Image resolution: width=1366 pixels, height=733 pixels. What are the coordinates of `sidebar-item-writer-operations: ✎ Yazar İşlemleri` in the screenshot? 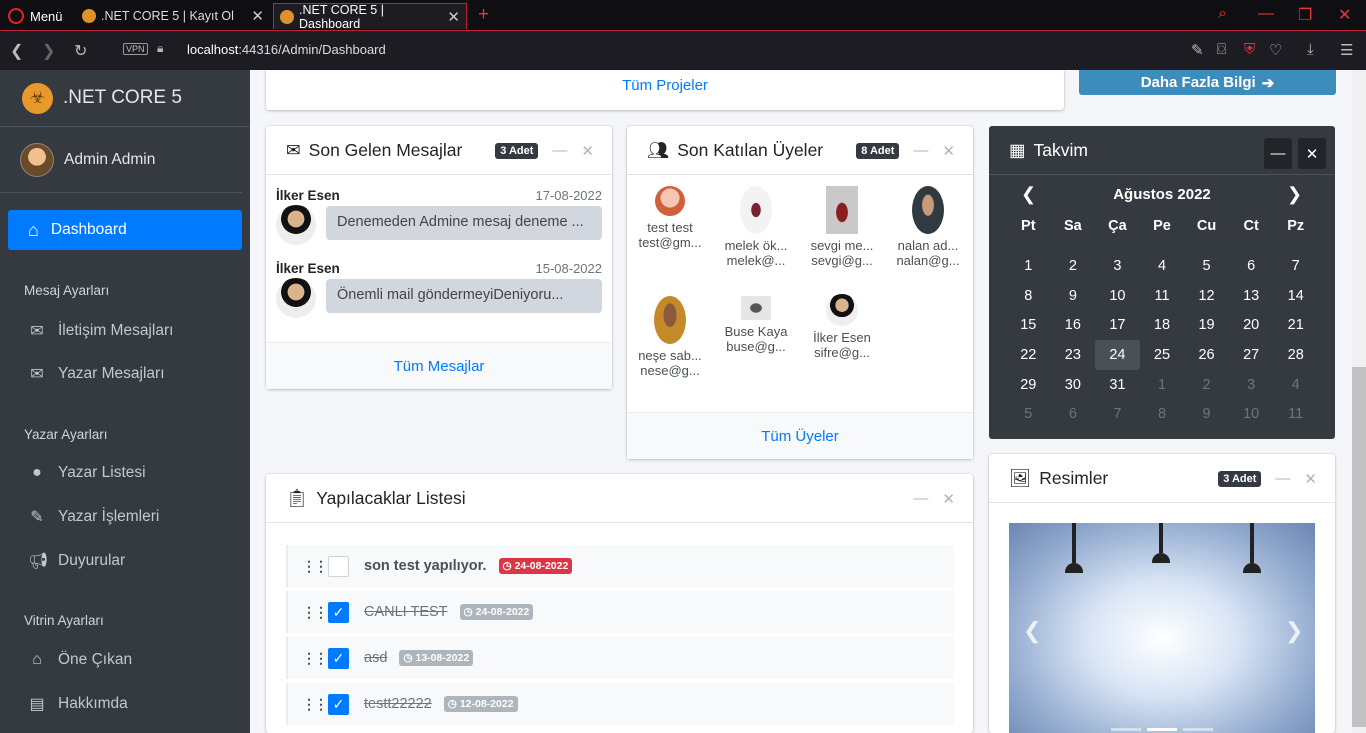 It's located at (93, 517).